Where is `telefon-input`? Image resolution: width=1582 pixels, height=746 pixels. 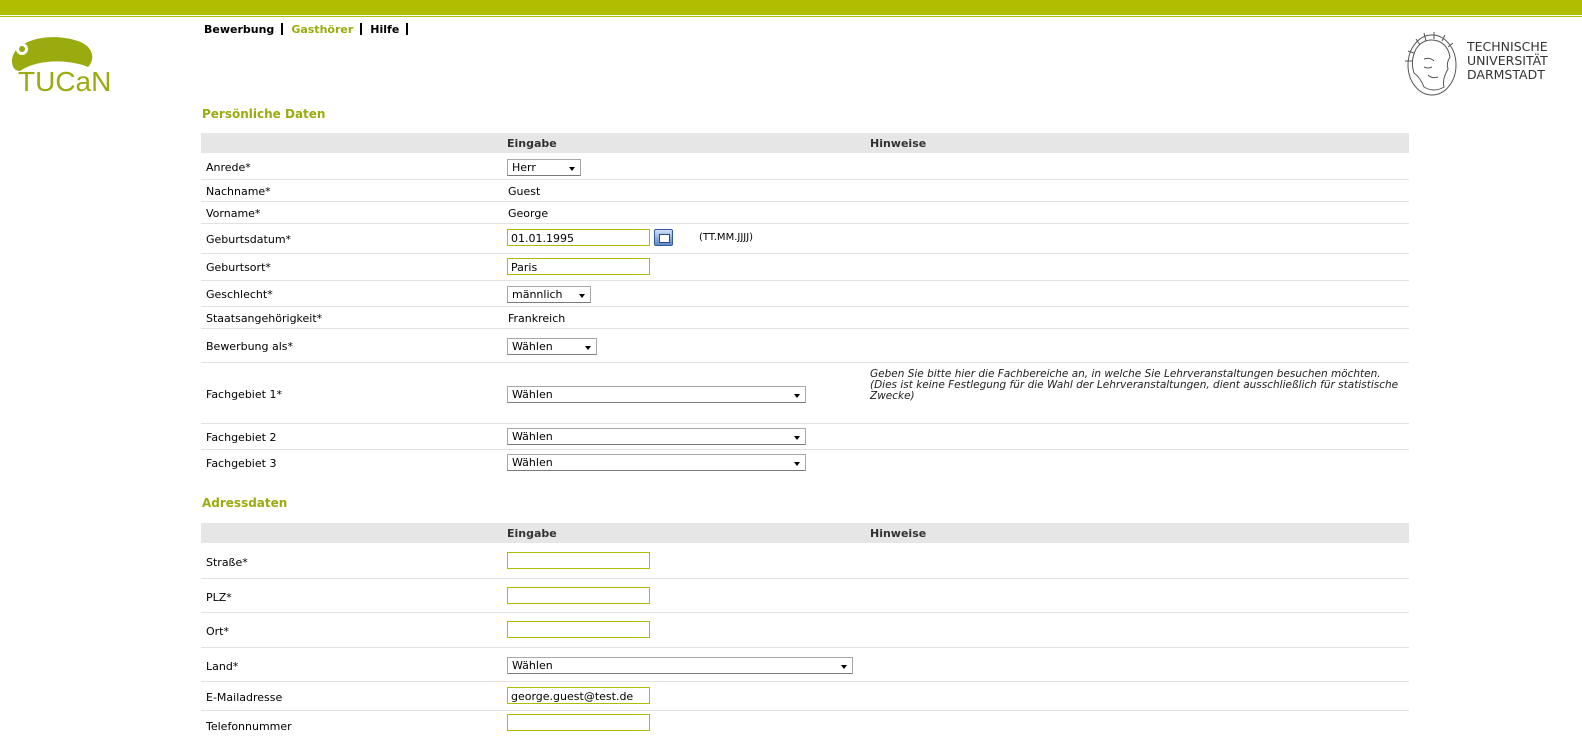
telefon-input is located at coordinates (578, 722).